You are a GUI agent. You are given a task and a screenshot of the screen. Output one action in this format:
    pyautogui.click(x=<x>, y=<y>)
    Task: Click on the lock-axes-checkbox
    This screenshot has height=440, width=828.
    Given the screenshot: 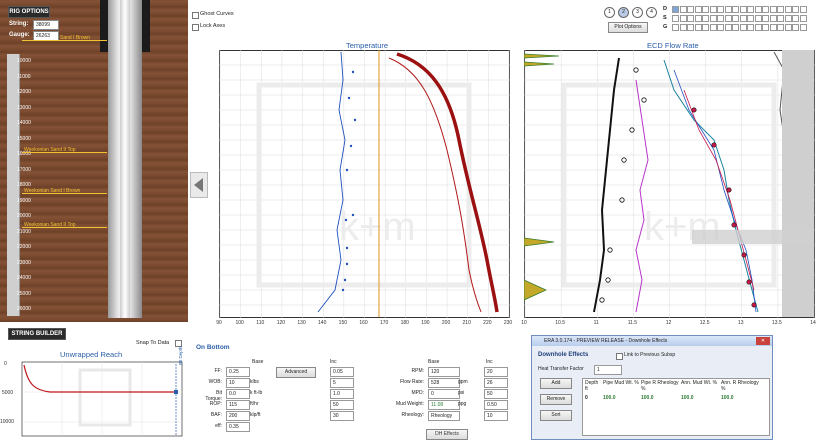 What is the action you would take?
    pyautogui.click(x=195, y=27)
    